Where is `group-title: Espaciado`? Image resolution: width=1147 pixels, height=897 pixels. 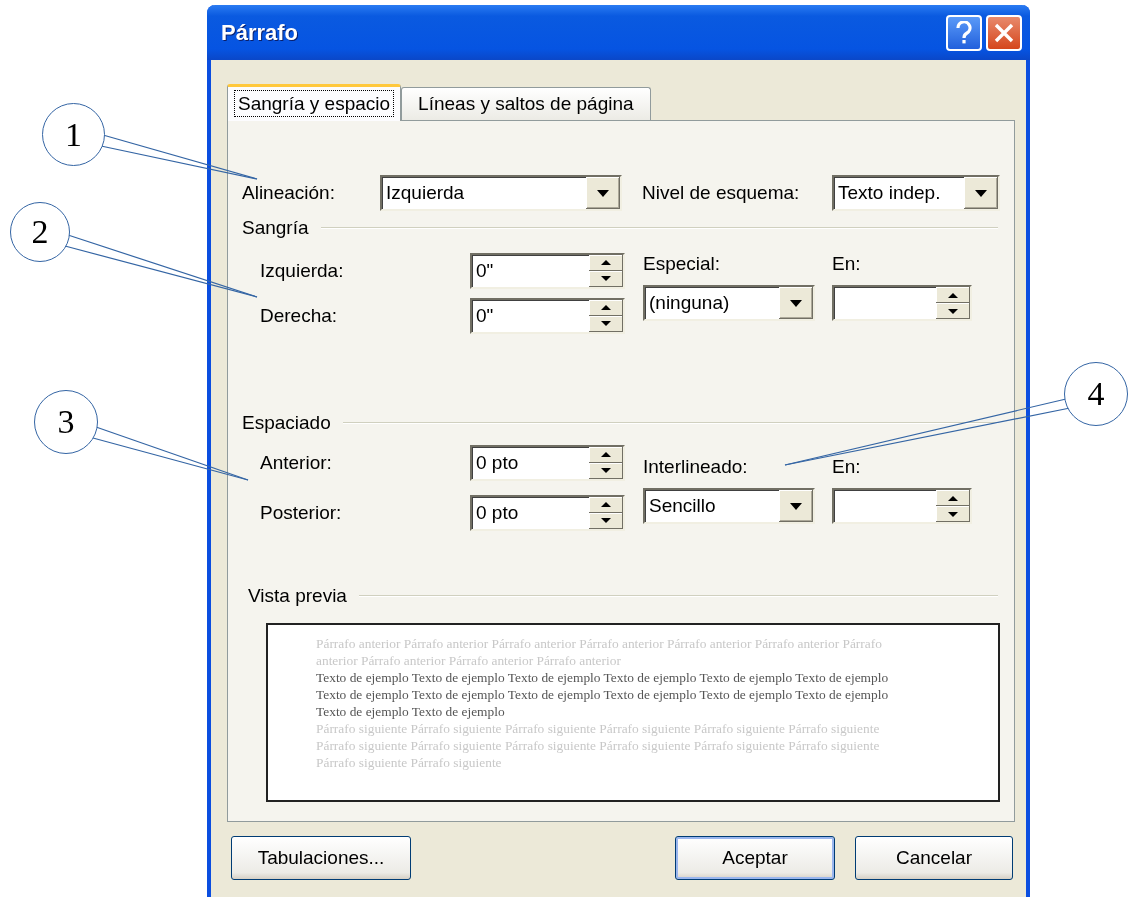
group-title: Espaciado is located at coordinates (286, 423).